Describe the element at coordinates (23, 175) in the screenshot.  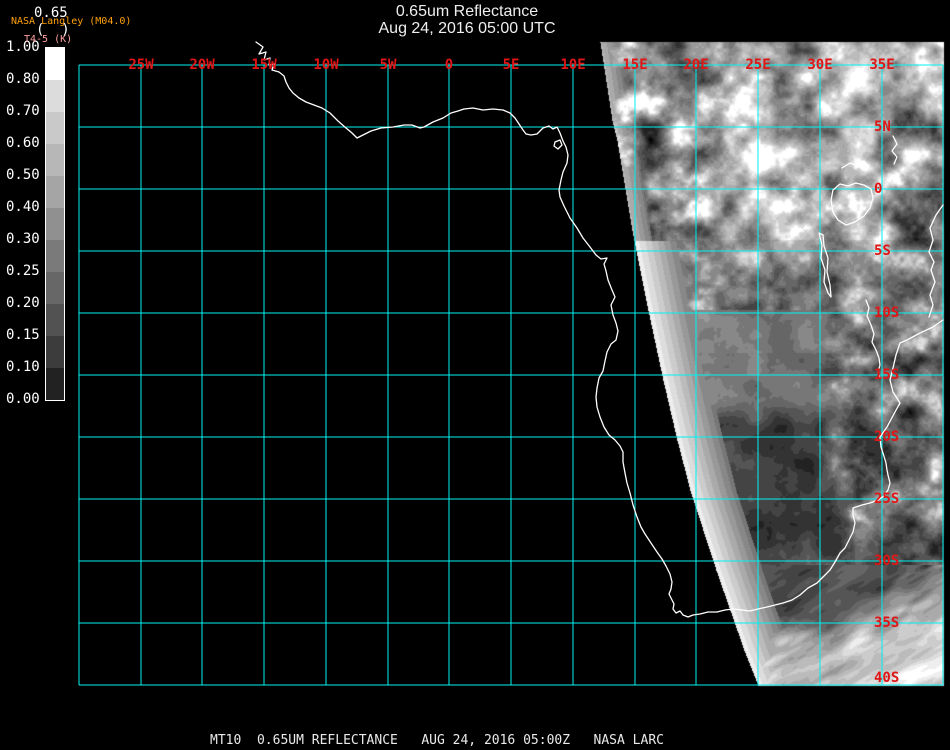
I see `colorbar-tick-0.50: 0.50` at that location.